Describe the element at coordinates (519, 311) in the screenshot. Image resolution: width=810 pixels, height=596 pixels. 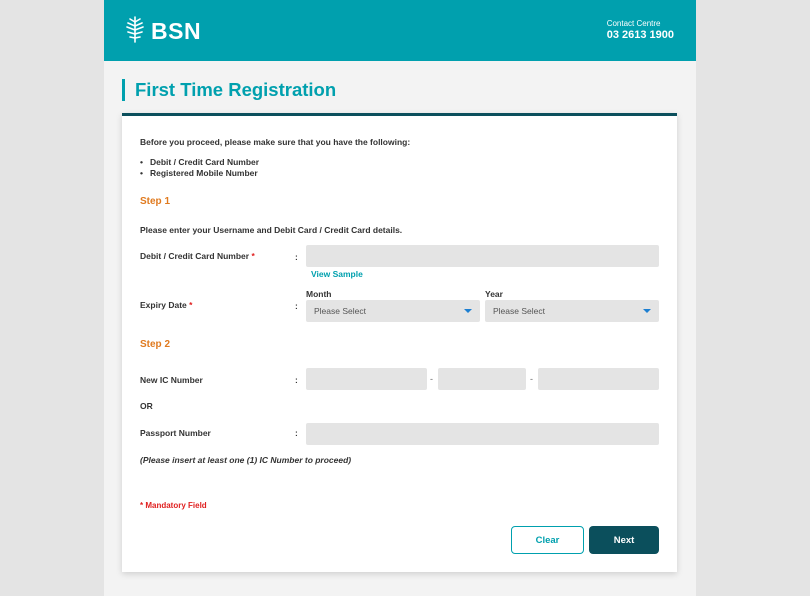
I see `year-select-value: Please Select` at that location.